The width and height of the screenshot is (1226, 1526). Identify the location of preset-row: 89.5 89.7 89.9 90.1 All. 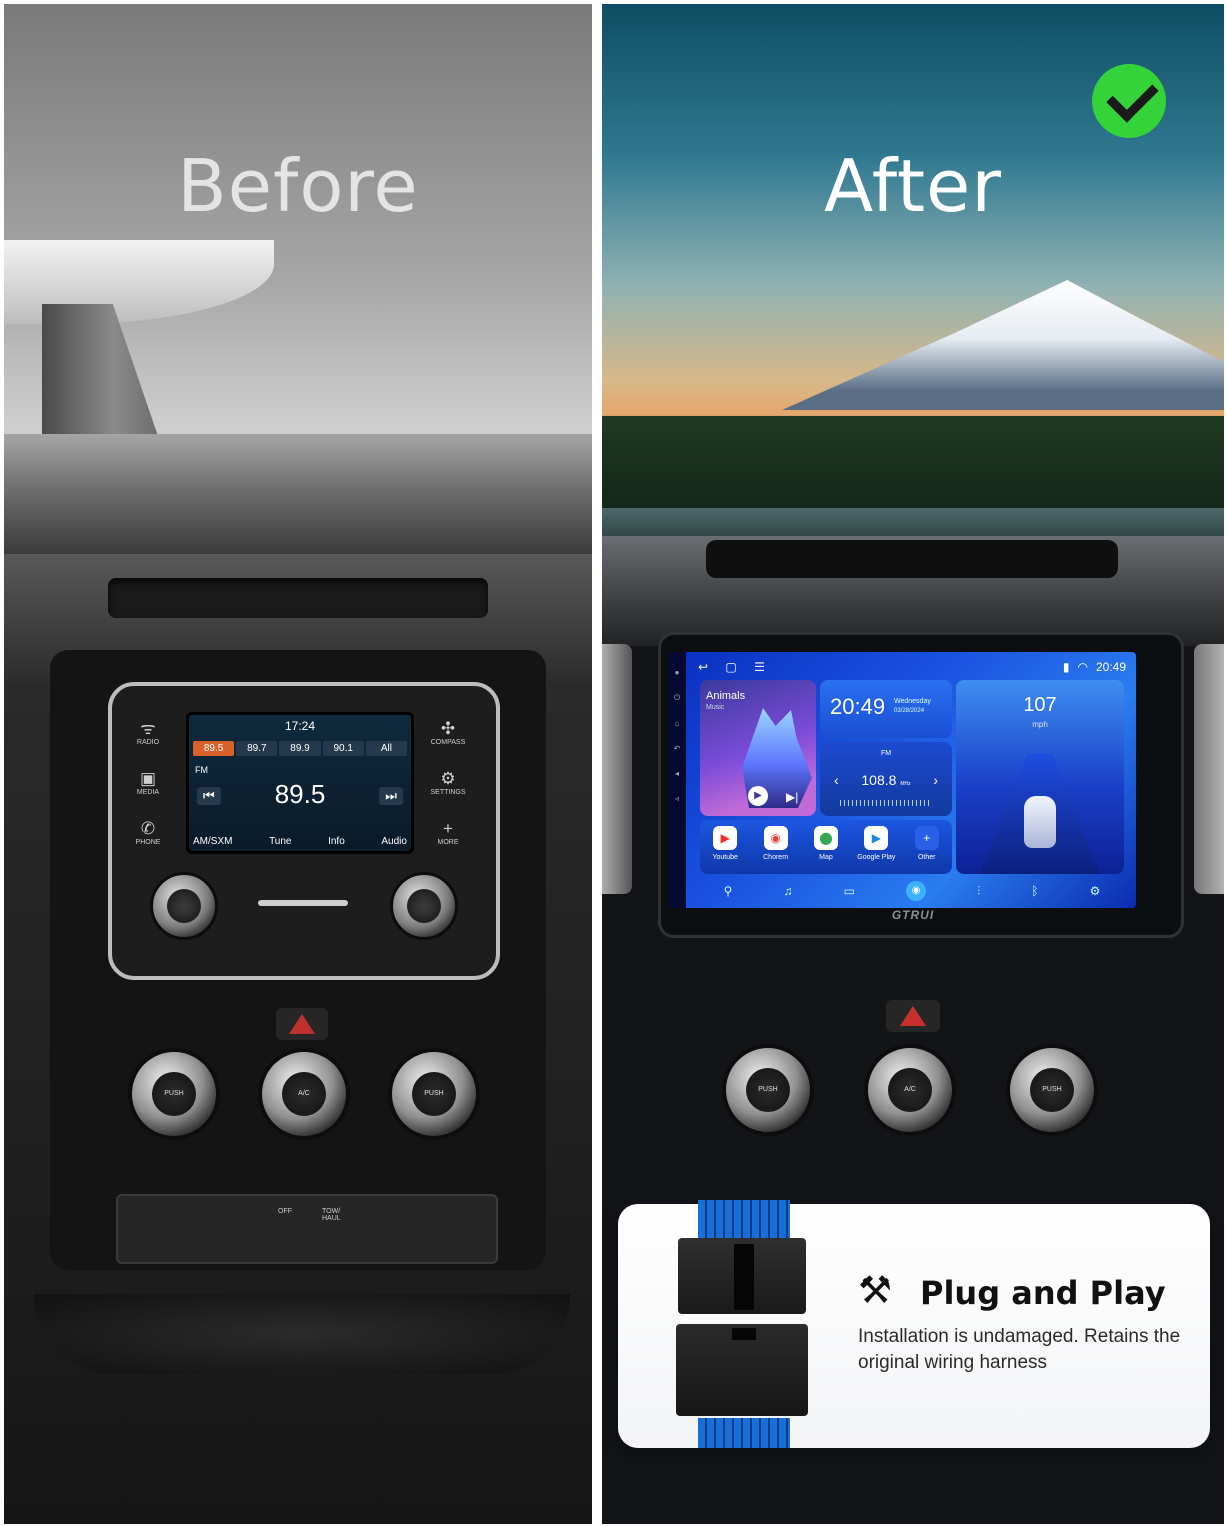
(300, 748).